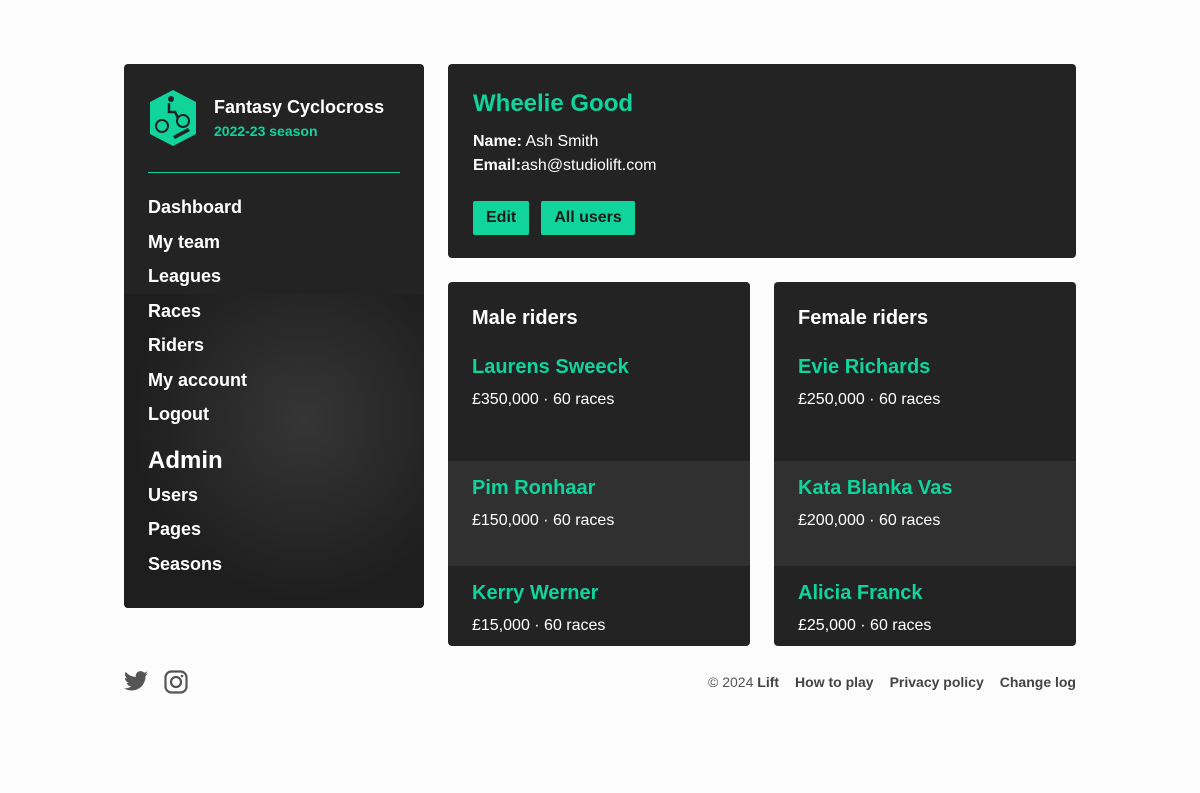  I want to click on season-label: 2022-23 season, so click(266, 131).